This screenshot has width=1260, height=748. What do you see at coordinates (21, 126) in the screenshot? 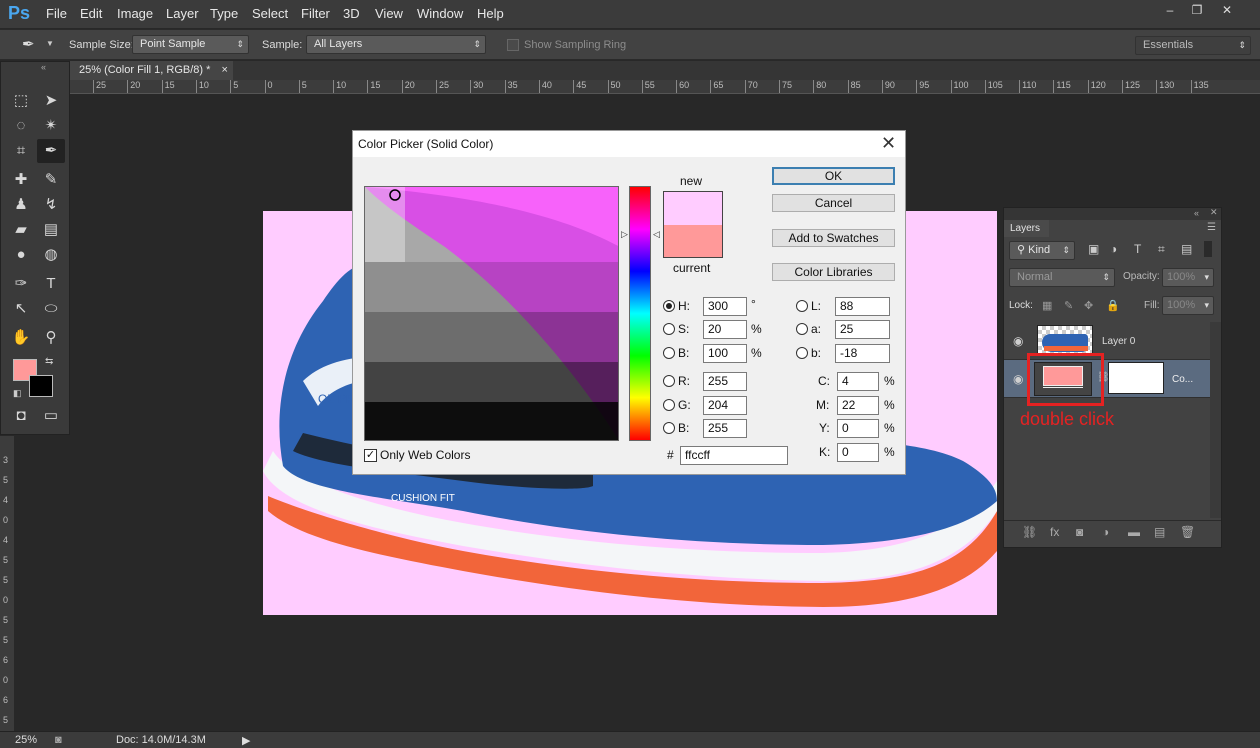
I see `lasso-tool-icon: ◌` at bounding box center [21, 126].